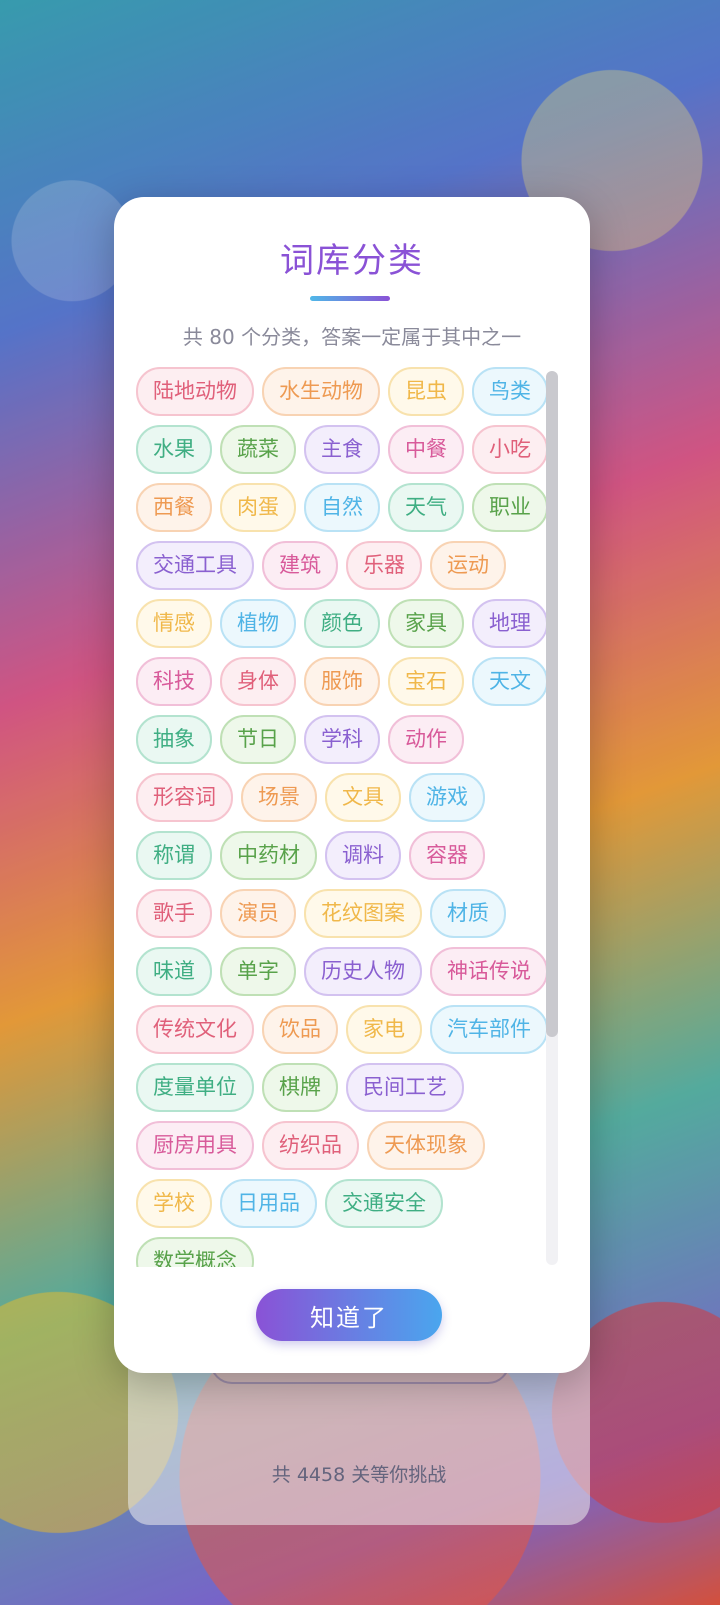  I want to click on category-tag: 形容词, so click(184, 797).